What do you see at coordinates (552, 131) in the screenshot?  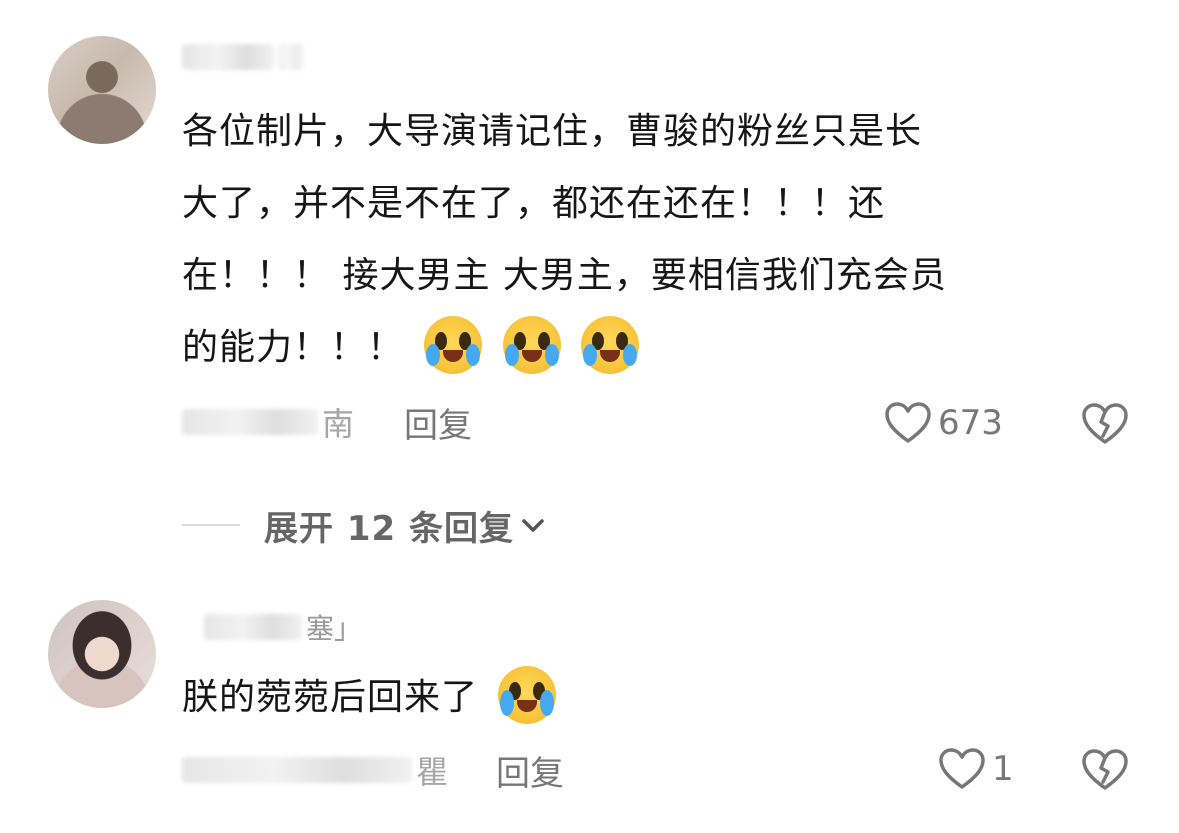 I see `comment-line: 各位制片，大导演请记住，曹骏的粉丝只是长` at bounding box center [552, 131].